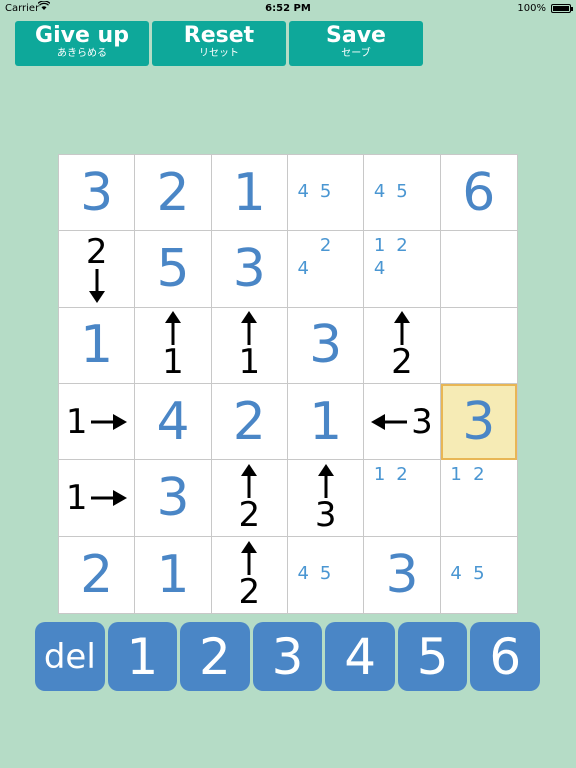  What do you see at coordinates (356, 53) in the screenshot?
I see `save-sublabel: セーブ` at bounding box center [356, 53].